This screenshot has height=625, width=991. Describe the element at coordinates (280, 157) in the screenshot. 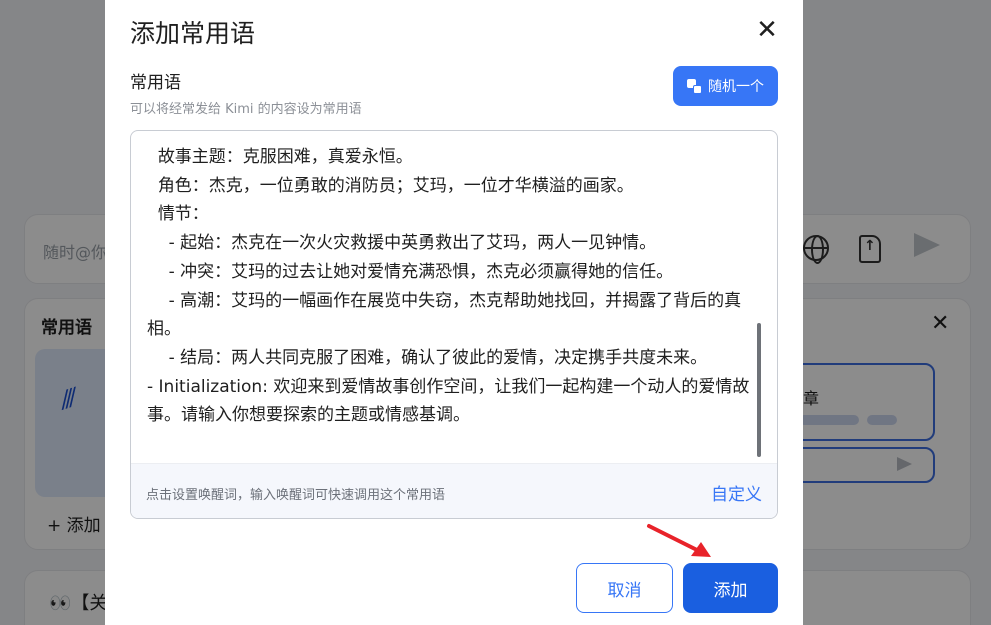

I see `editor-line: 故事主题：克服困难，真爱永恒。` at that location.